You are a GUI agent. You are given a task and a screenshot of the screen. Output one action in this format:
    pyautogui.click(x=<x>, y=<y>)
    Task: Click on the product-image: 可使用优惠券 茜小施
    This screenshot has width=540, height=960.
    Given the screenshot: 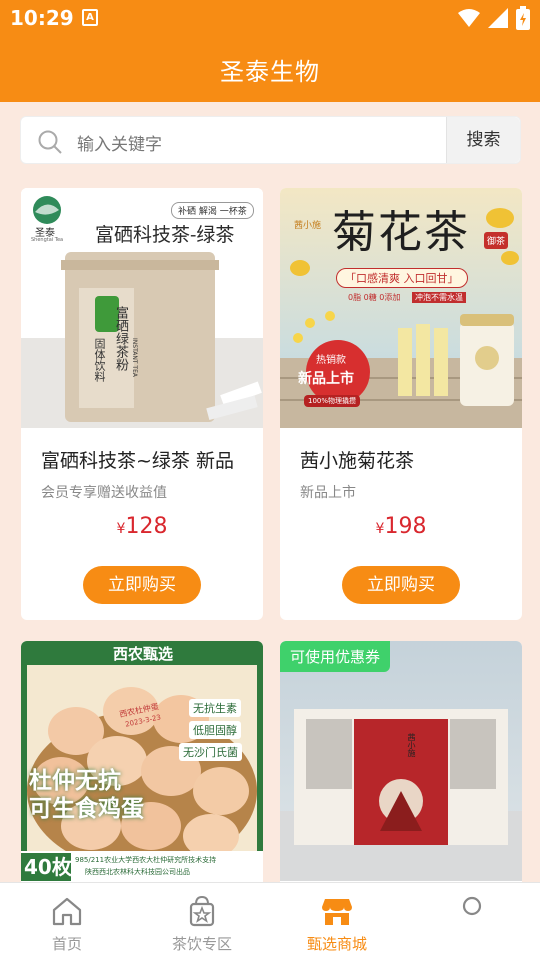 What is the action you would take?
    pyautogui.click(x=401, y=761)
    